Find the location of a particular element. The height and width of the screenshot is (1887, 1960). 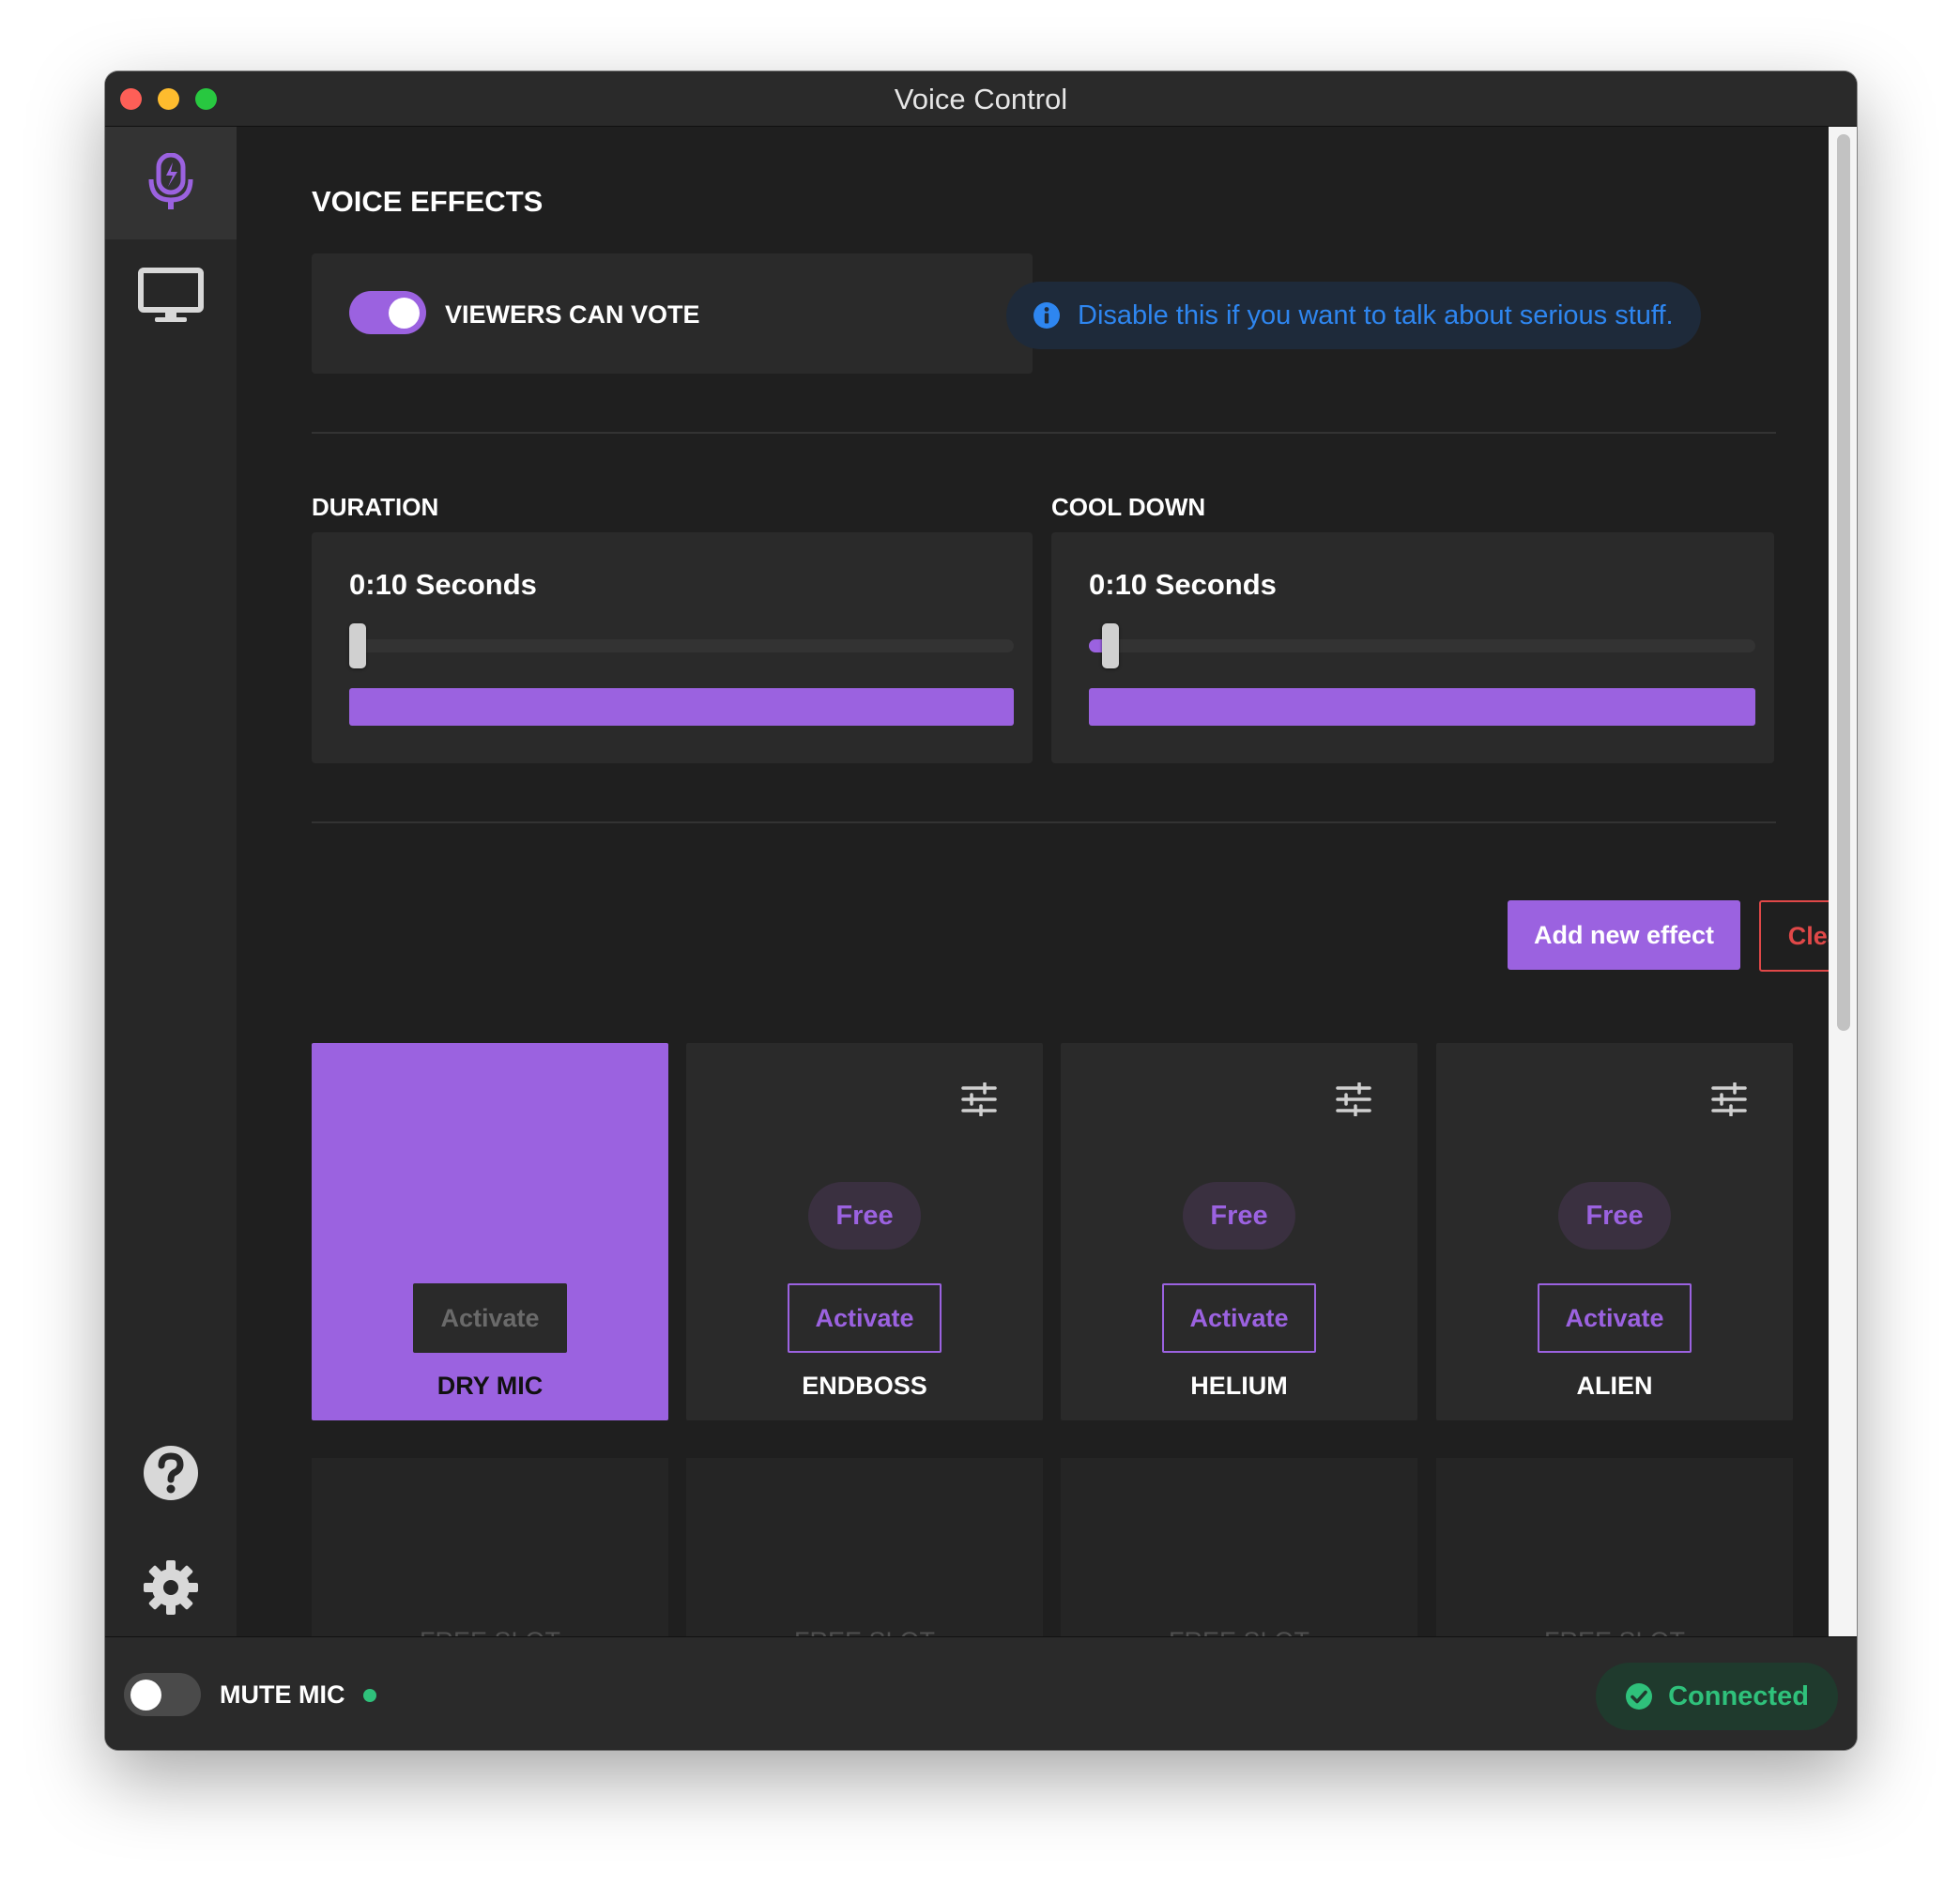

effect-card-helium: Free Activate HELIUM is located at coordinates (1239, 1231).